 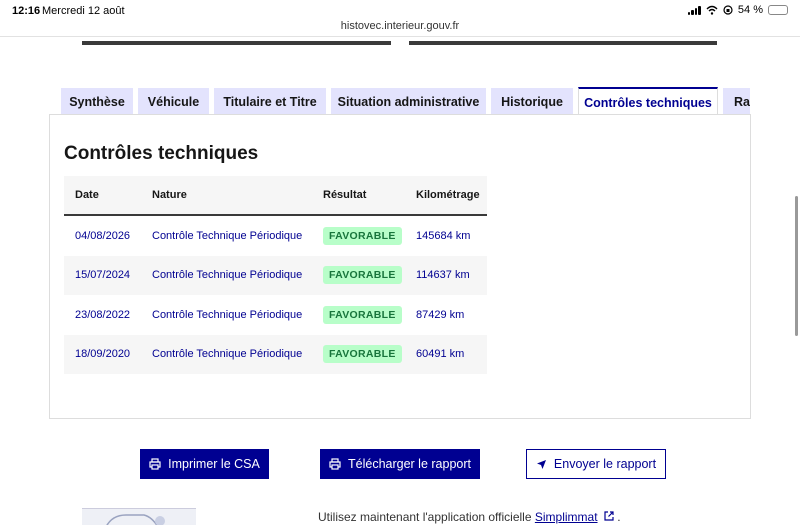 I want to click on top-border-left, so click(x=236, y=43).